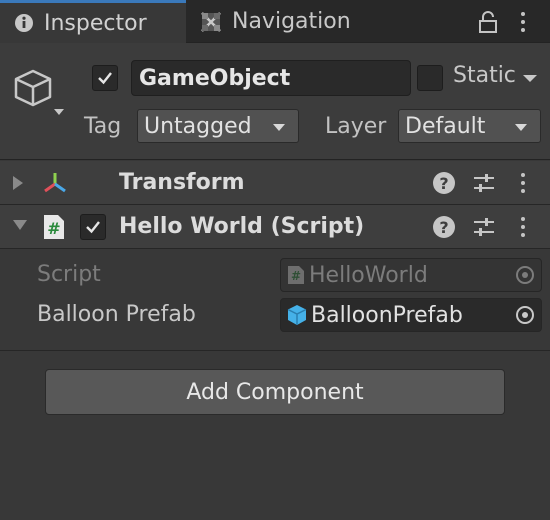 The height and width of the screenshot is (520, 550). Describe the element at coordinates (523, 22) in the screenshot. I see `tab-menu-icon` at that location.